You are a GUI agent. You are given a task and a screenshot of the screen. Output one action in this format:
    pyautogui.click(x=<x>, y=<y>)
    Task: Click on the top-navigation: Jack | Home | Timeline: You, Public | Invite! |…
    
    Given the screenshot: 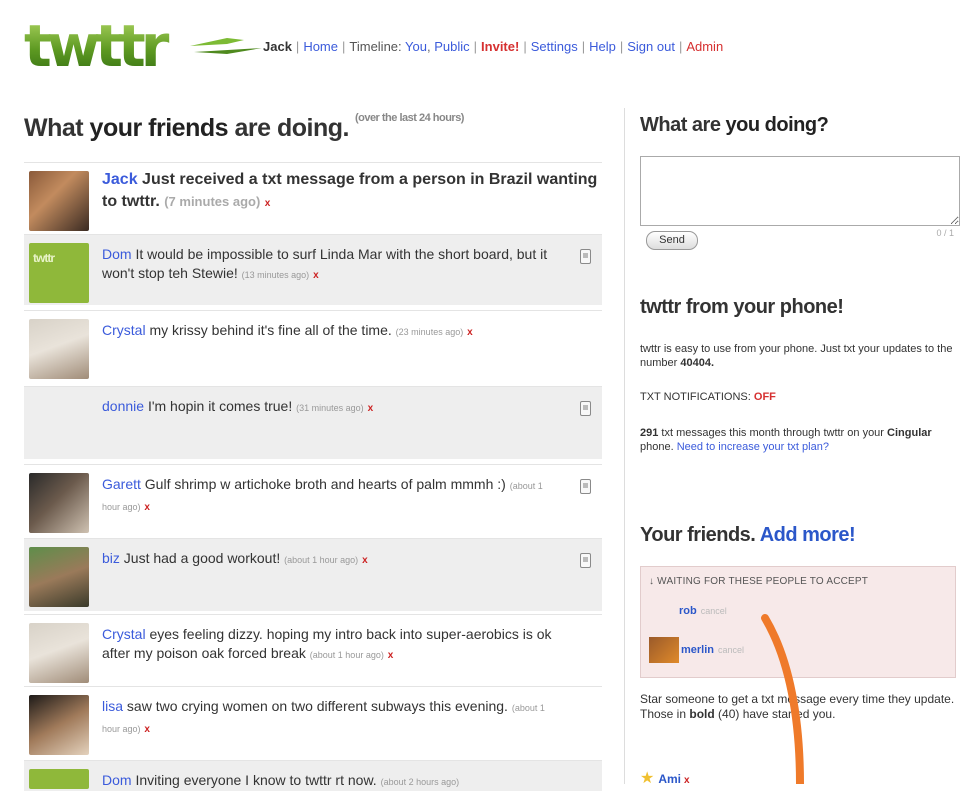 What is the action you would take?
    pyautogui.click(x=493, y=46)
    